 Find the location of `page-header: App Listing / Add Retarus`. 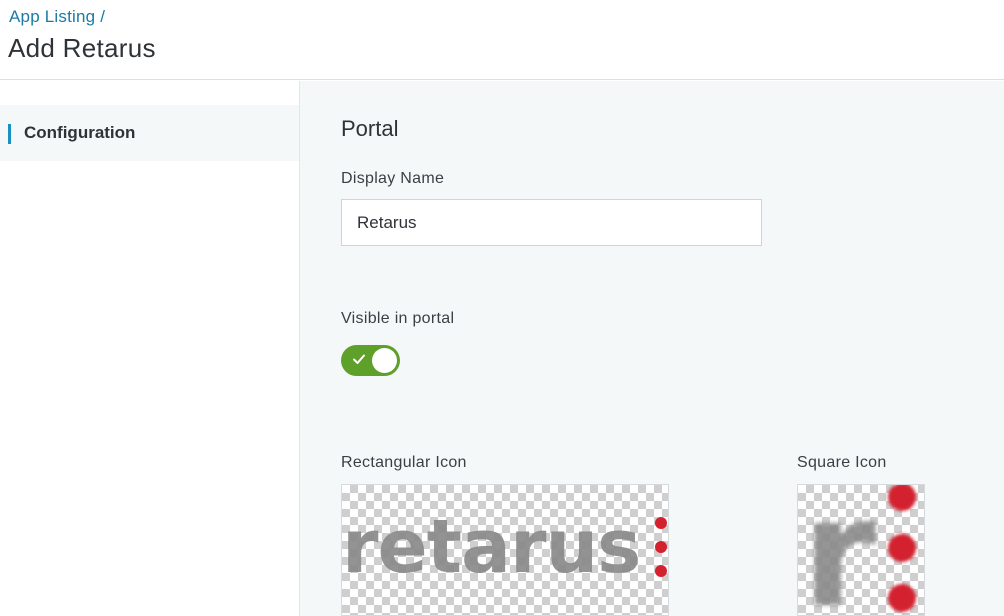

page-header: App Listing / Add Retarus is located at coordinates (502, 40).